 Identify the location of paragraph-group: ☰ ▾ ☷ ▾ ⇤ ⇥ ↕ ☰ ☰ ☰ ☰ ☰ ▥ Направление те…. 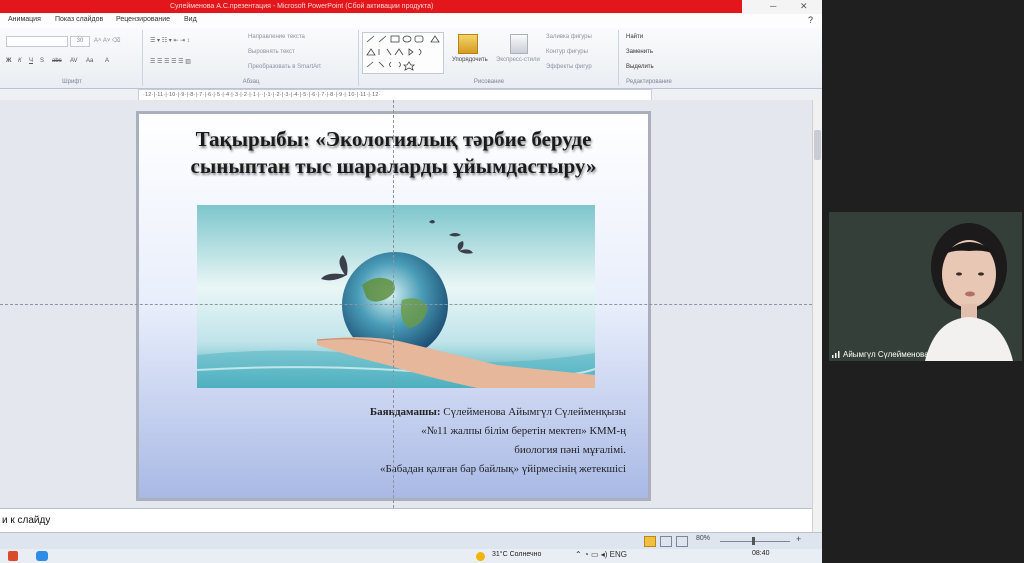
(251, 58).